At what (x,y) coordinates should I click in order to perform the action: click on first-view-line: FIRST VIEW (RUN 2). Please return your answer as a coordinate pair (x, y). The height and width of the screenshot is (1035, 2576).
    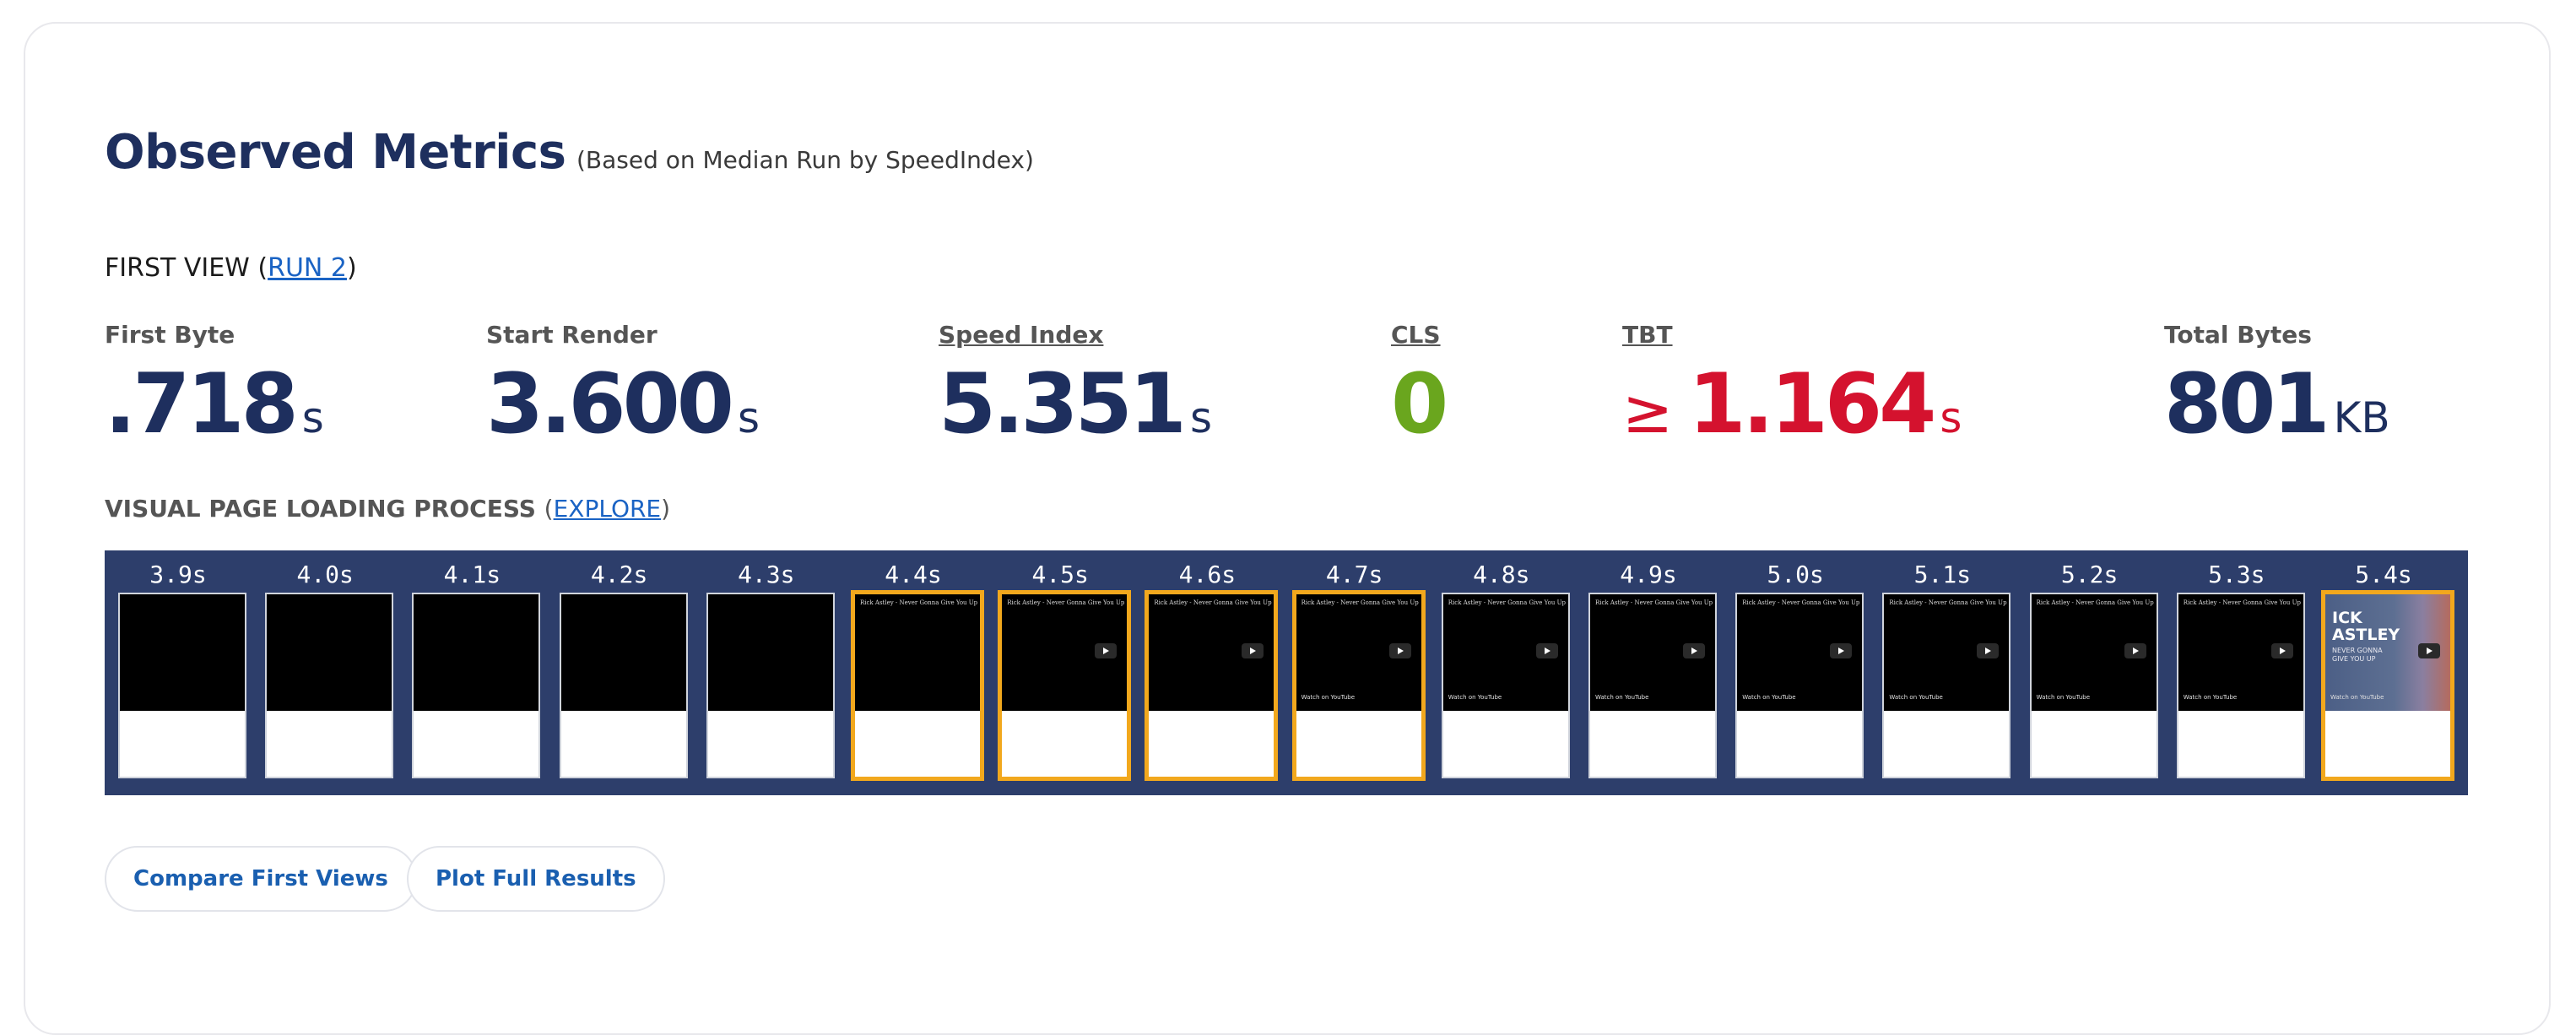
    Looking at the image, I should click on (231, 268).